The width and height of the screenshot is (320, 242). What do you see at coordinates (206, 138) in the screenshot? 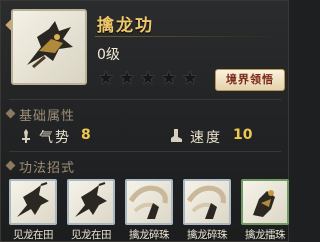
I see `stat-label-speed: 速度` at bounding box center [206, 138].